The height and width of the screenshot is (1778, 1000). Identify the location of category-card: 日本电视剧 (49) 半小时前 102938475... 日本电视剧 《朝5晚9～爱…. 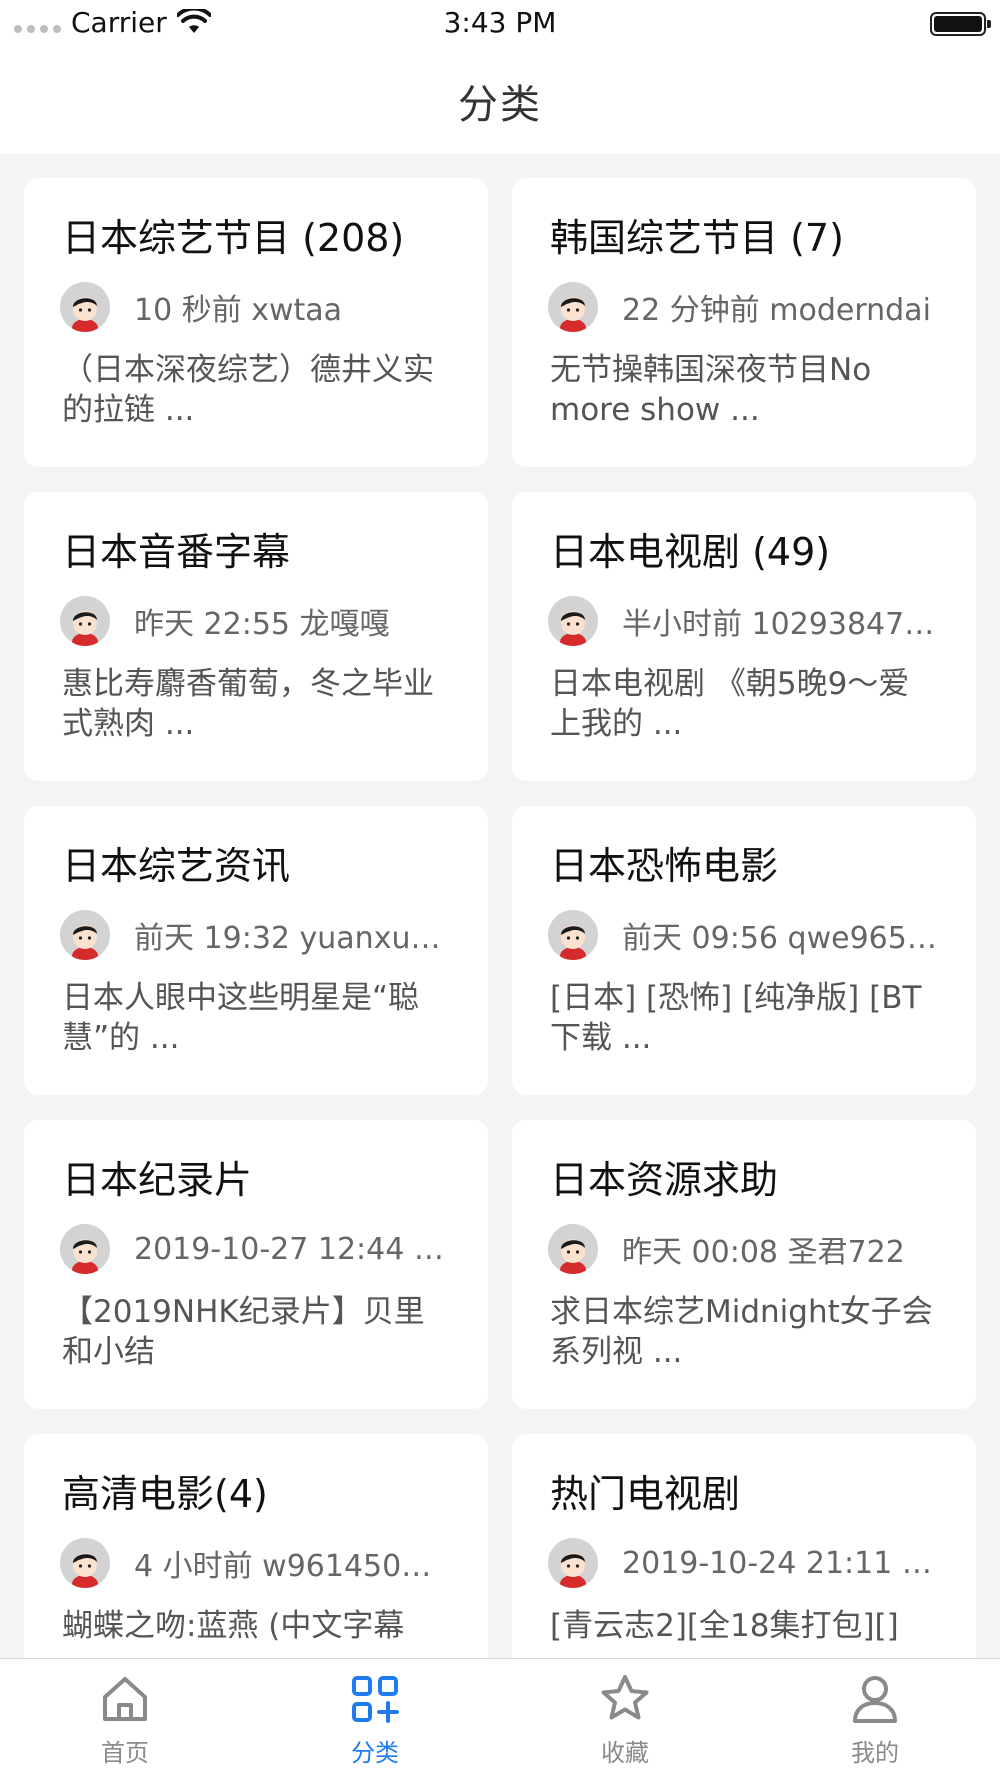
(744, 636).